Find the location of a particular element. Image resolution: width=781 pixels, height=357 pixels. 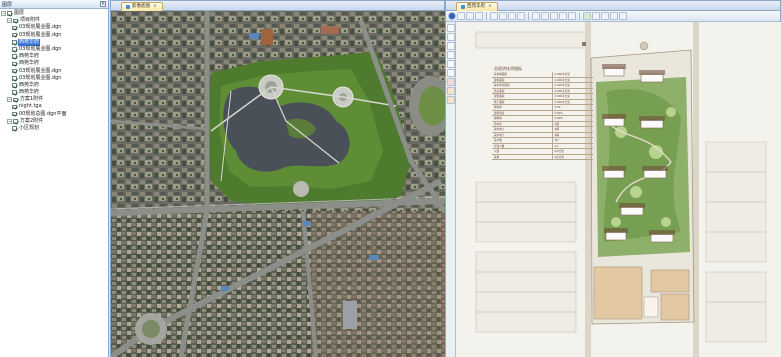

tree-item-label: 00规划总图.dgn平面 is located at coordinates (43, 113).